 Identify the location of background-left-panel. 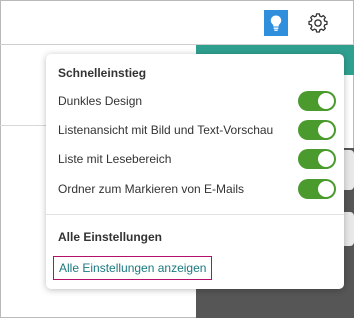
(23, 85).